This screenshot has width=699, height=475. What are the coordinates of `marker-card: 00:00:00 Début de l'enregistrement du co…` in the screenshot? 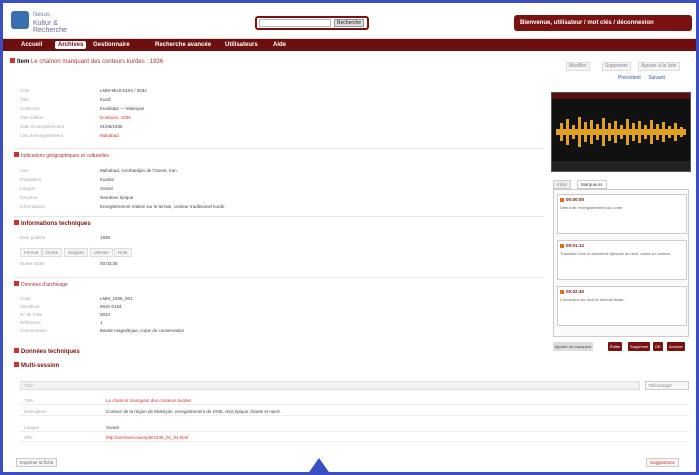 It's located at (622, 214).